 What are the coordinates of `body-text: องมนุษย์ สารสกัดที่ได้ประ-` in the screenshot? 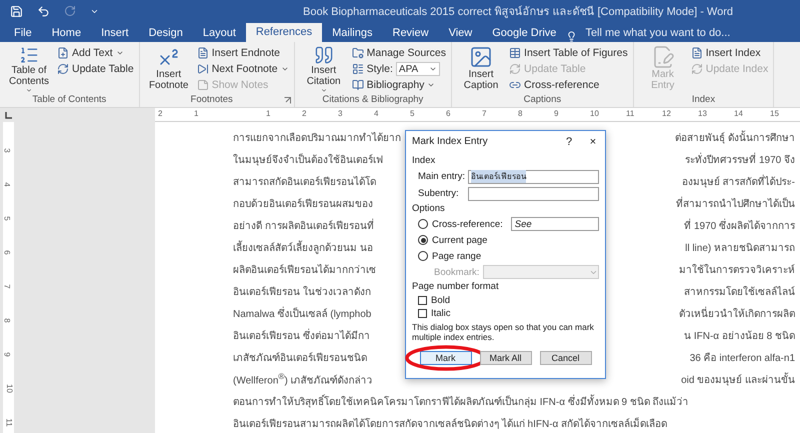 It's located at (738, 181).